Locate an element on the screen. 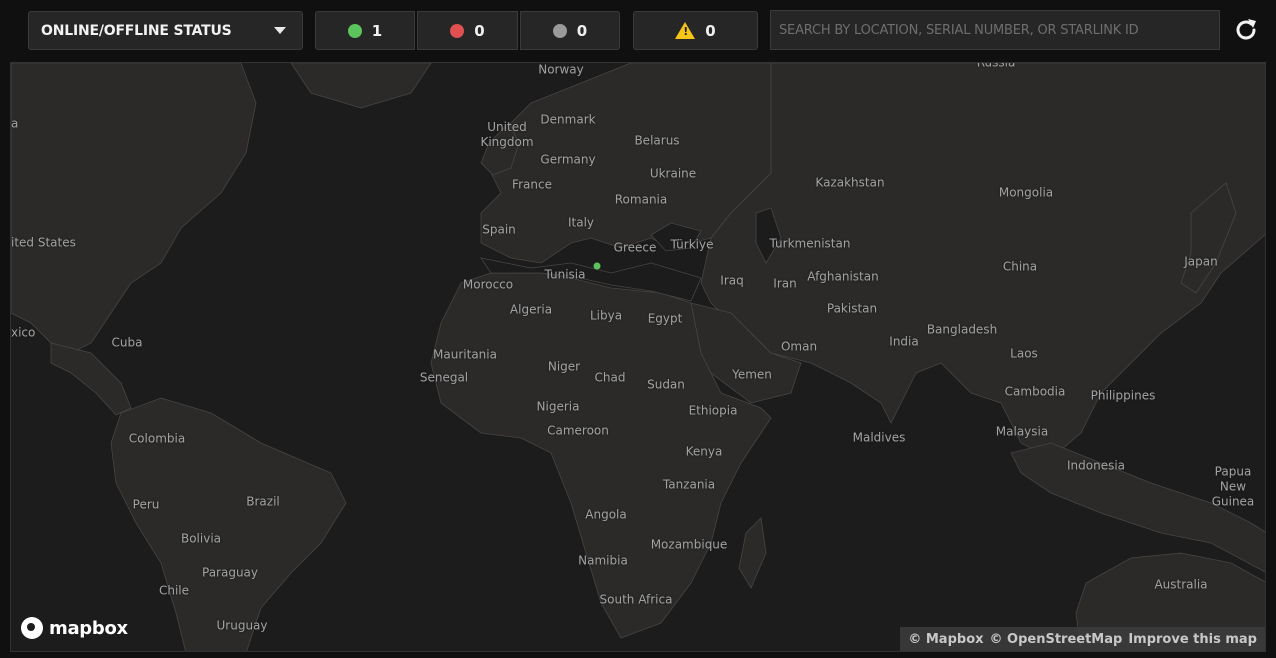 The height and width of the screenshot is (658, 1276). map-label-turkmenistan: Turkmenistan is located at coordinates (810, 243).